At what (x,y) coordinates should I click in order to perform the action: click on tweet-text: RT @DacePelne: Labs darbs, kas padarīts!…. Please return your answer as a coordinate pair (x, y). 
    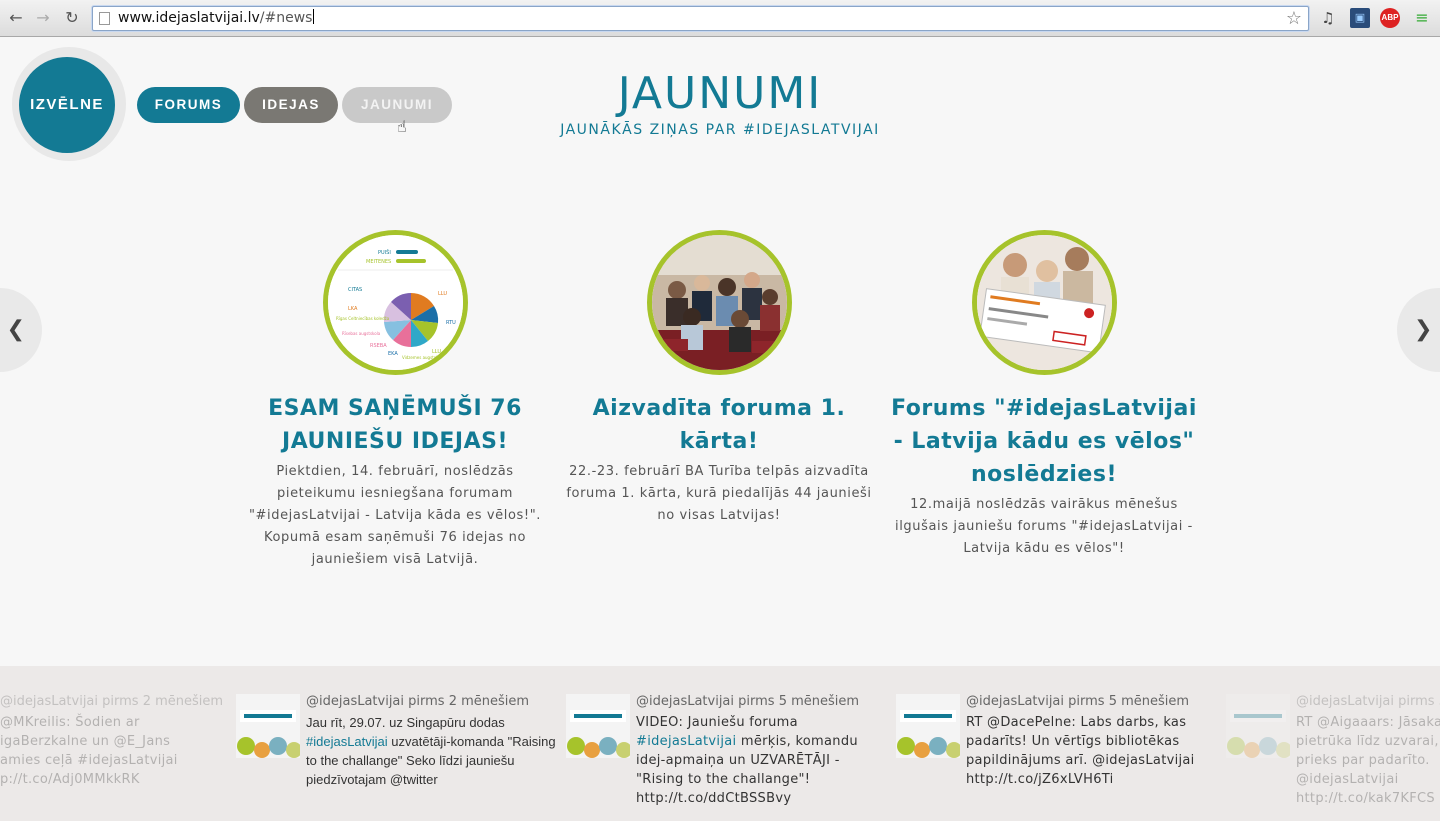
    Looking at the image, I should click on (1080, 751).